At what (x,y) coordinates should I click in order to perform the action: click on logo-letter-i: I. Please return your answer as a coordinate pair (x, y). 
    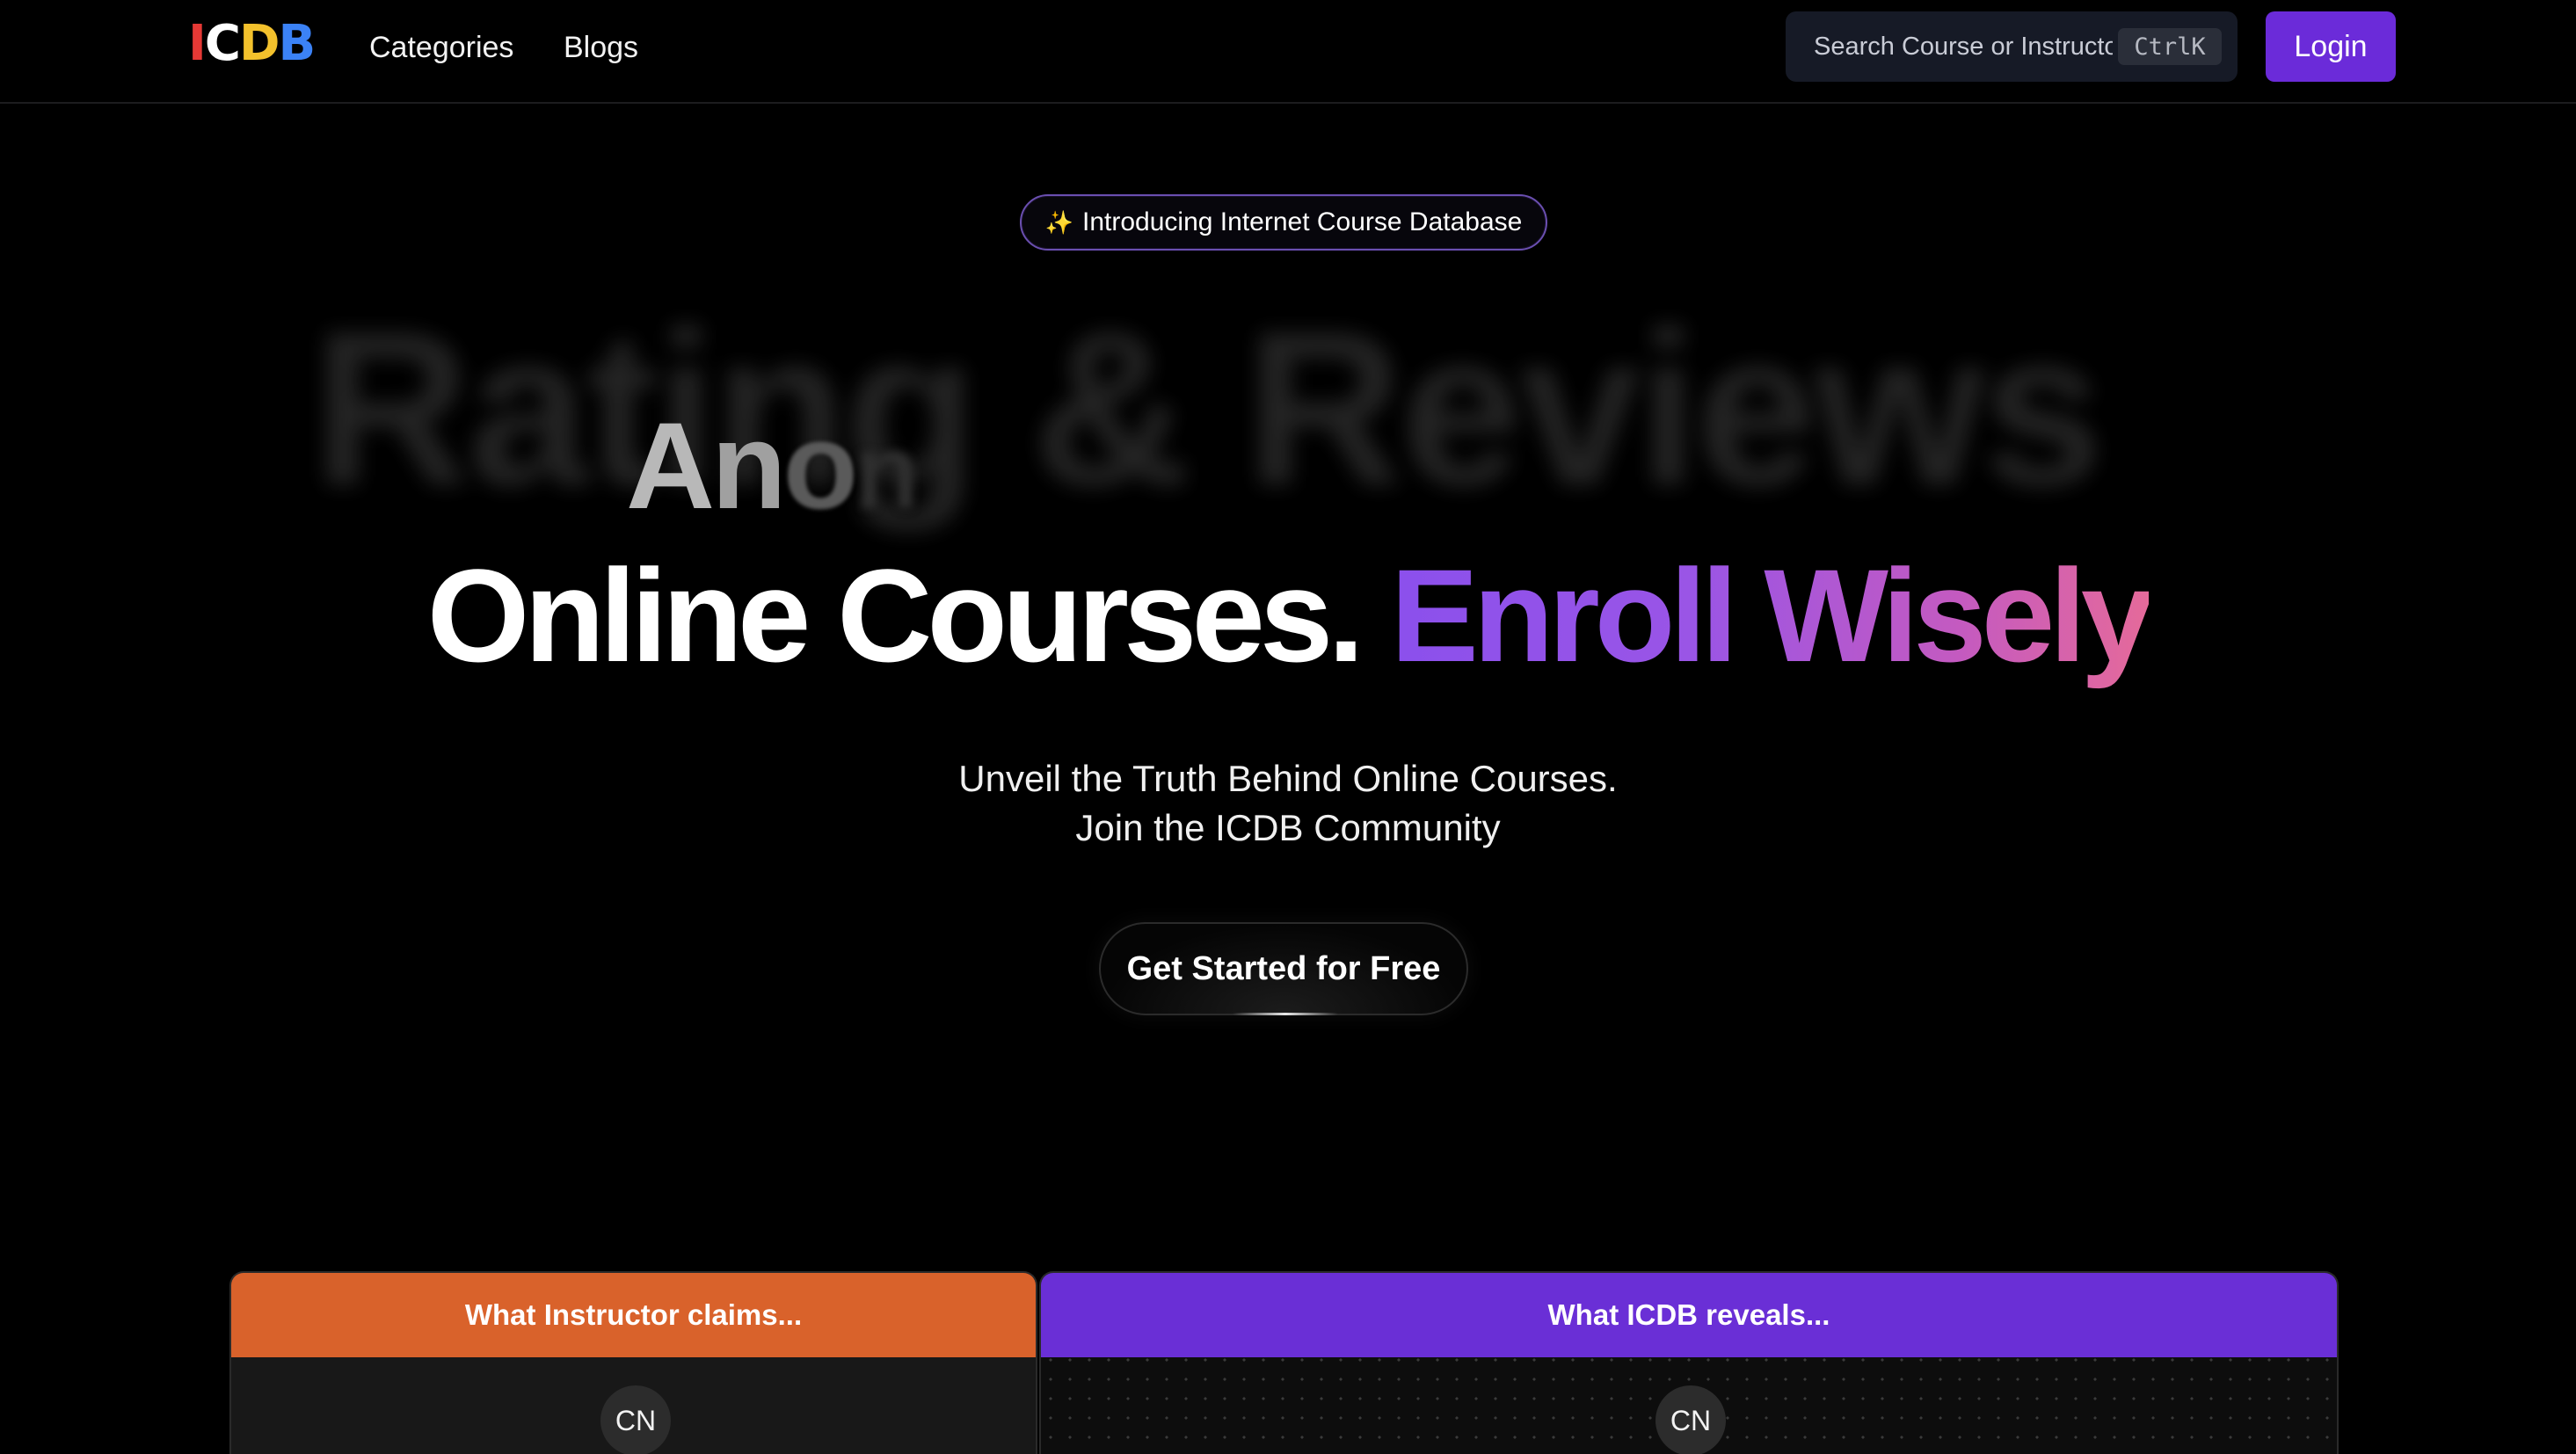
    Looking at the image, I should click on (197, 43).